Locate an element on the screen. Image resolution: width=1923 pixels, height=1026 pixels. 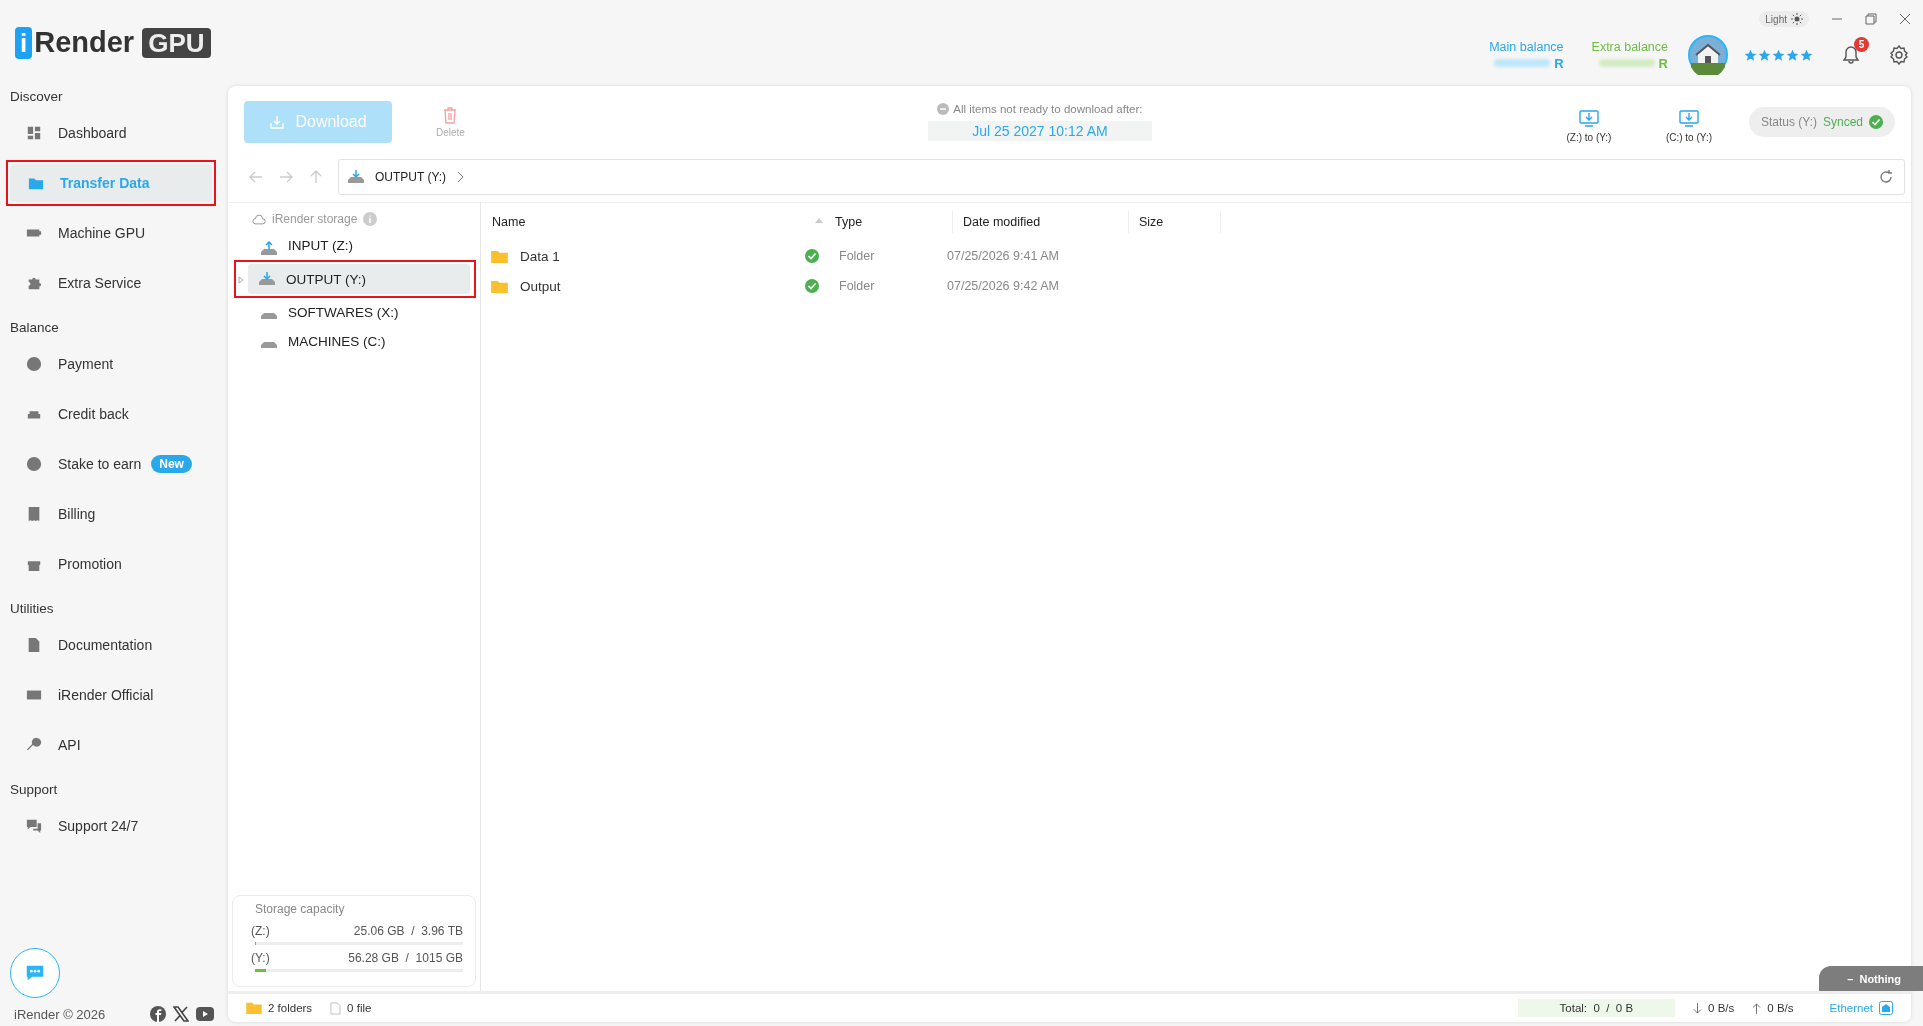
sidebar-item: Extra Service is located at coordinates (111, 283).